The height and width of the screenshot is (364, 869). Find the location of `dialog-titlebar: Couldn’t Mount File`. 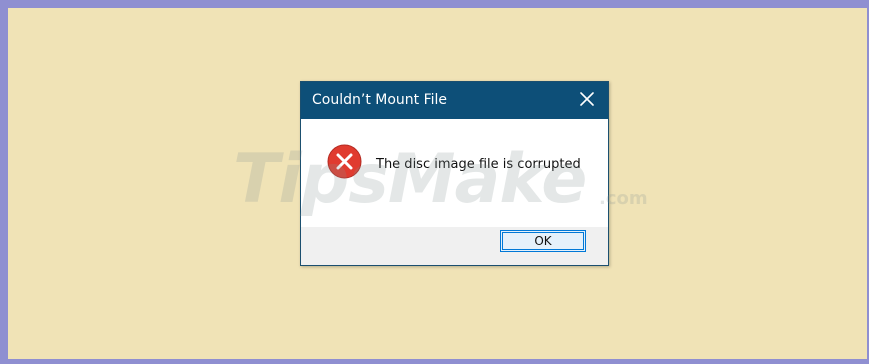

dialog-titlebar: Couldn’t Mount File is located at coordinates (454, 100).